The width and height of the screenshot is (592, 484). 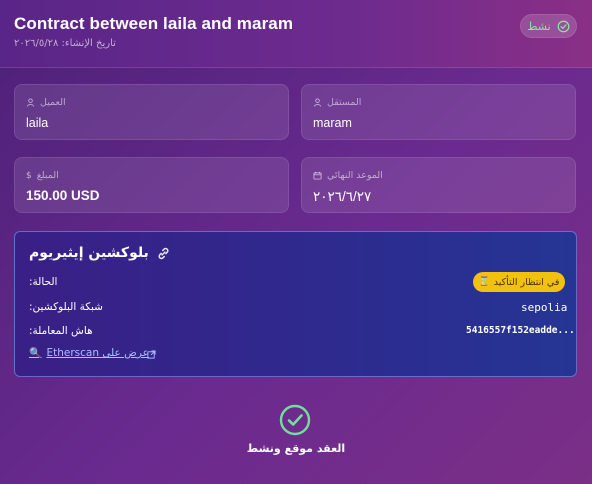 I want to click on contract-active-message: العقد موقع ونشط, so click(x=296, y=448).